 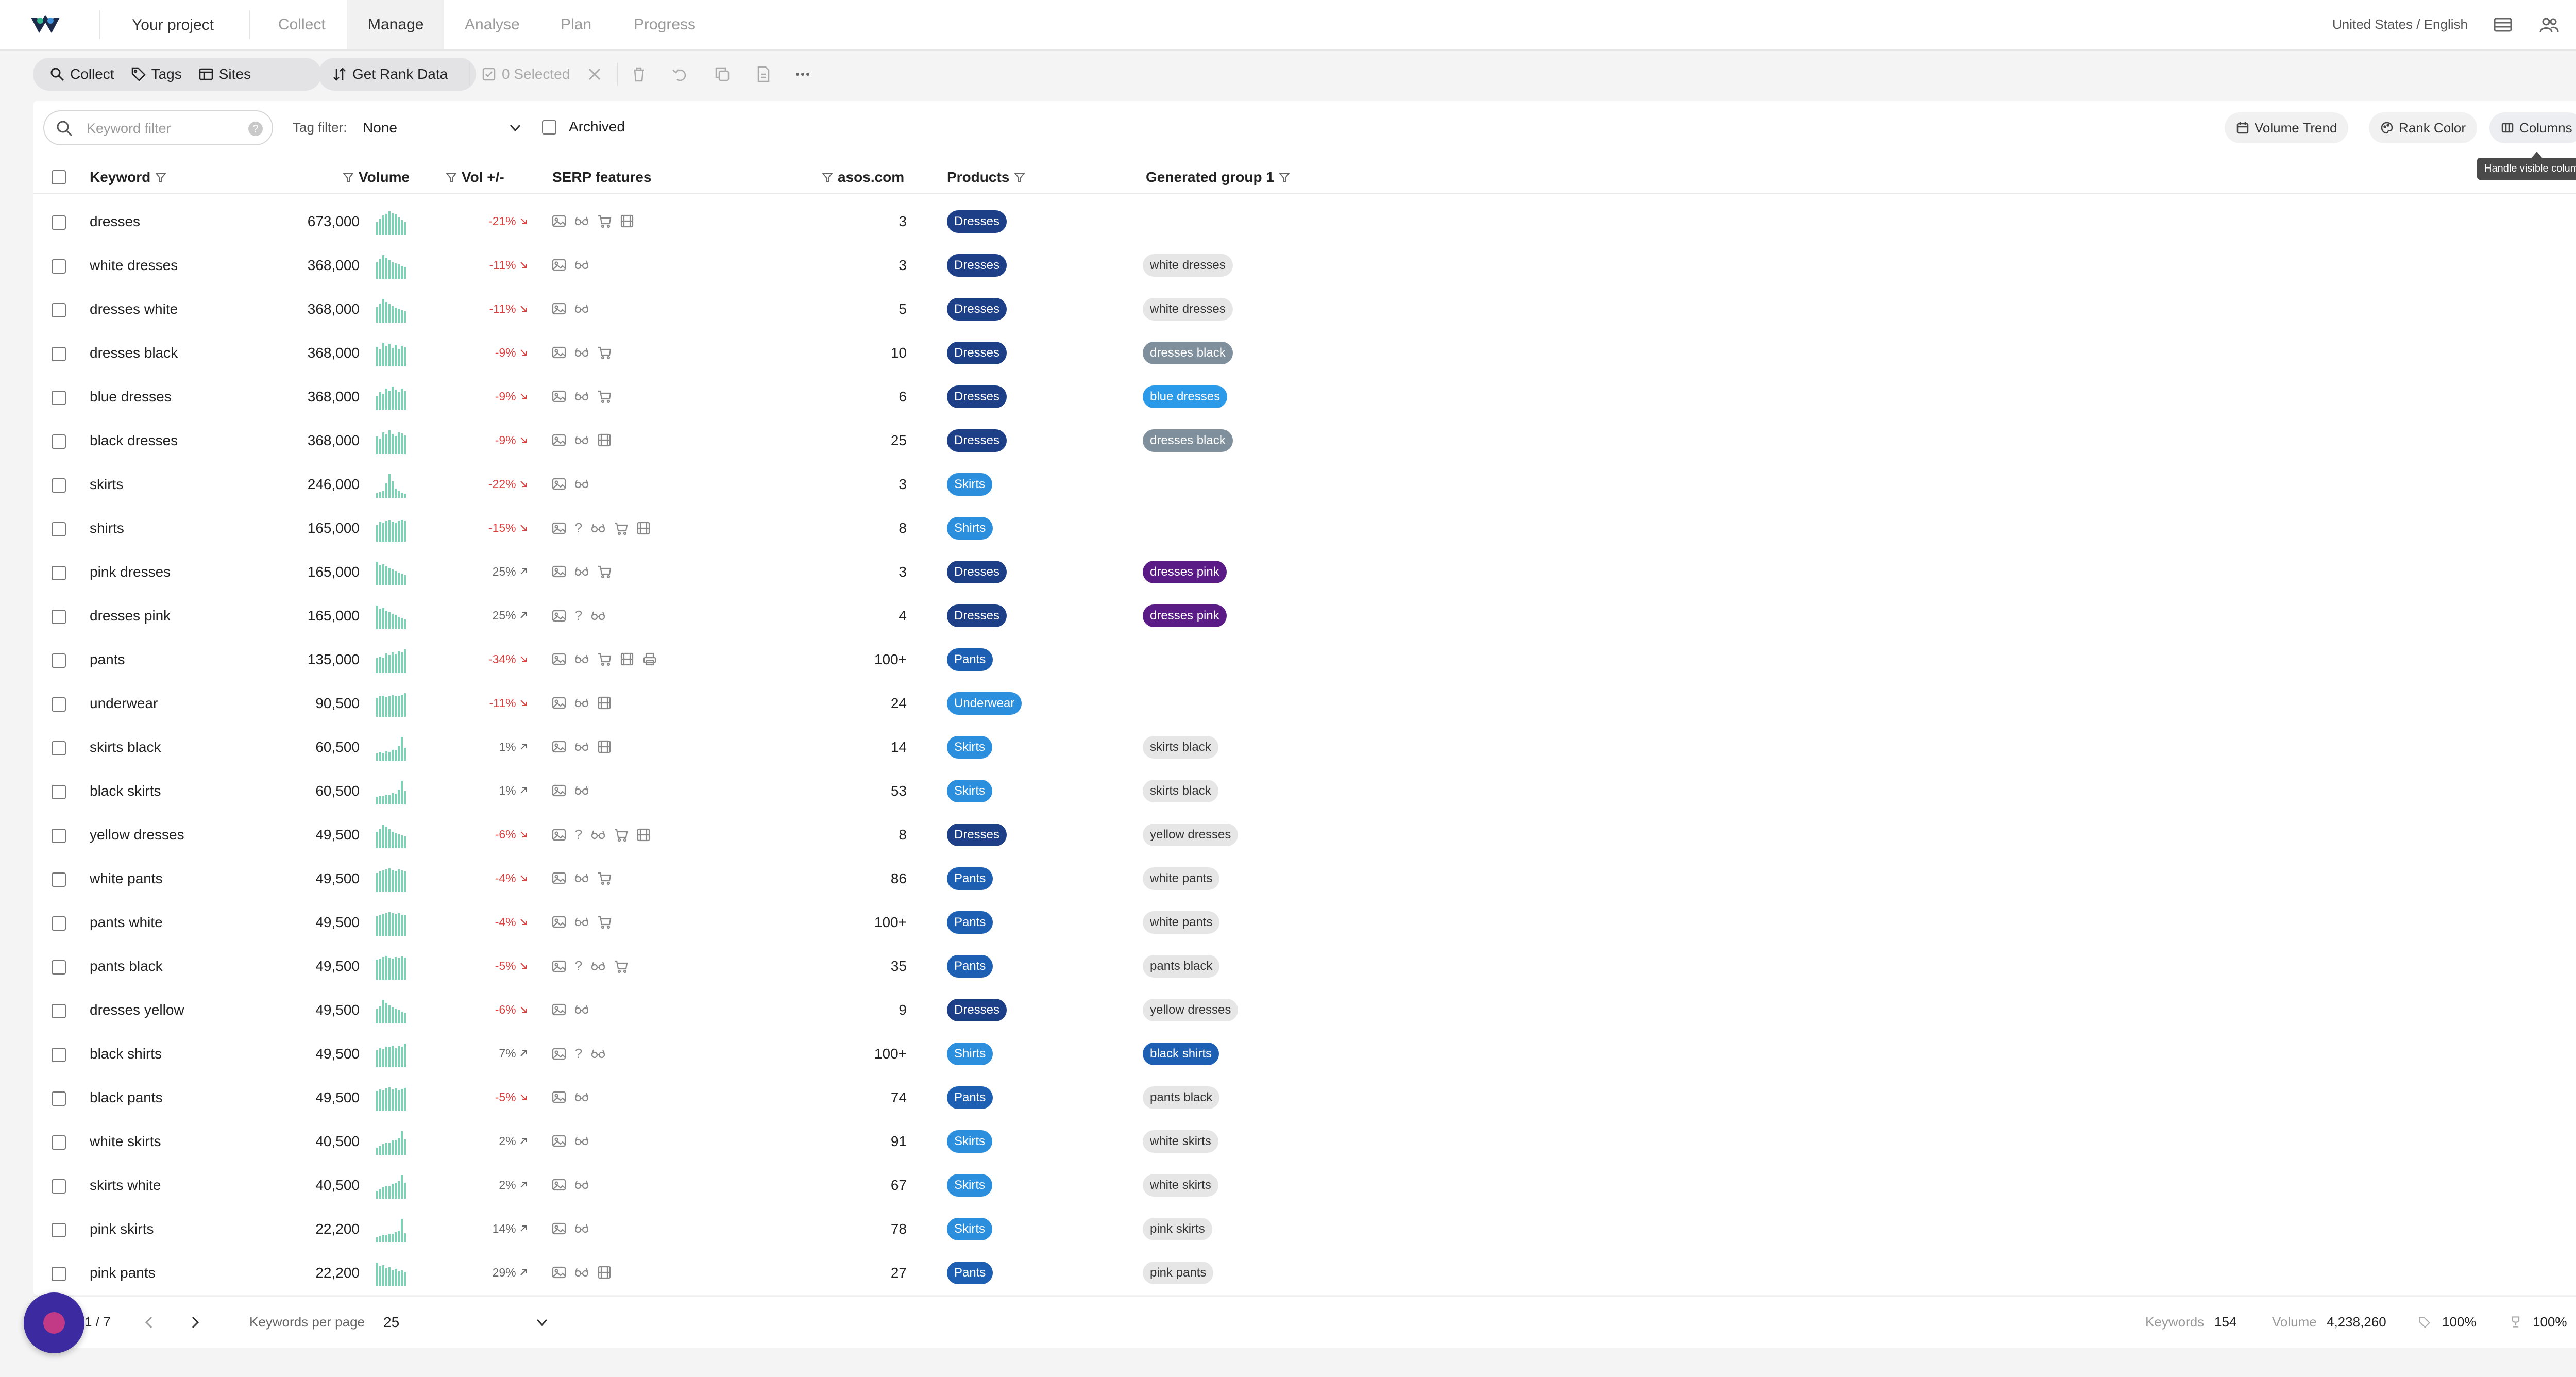 I want to click on trash-icon, so click(x=639, y=74).